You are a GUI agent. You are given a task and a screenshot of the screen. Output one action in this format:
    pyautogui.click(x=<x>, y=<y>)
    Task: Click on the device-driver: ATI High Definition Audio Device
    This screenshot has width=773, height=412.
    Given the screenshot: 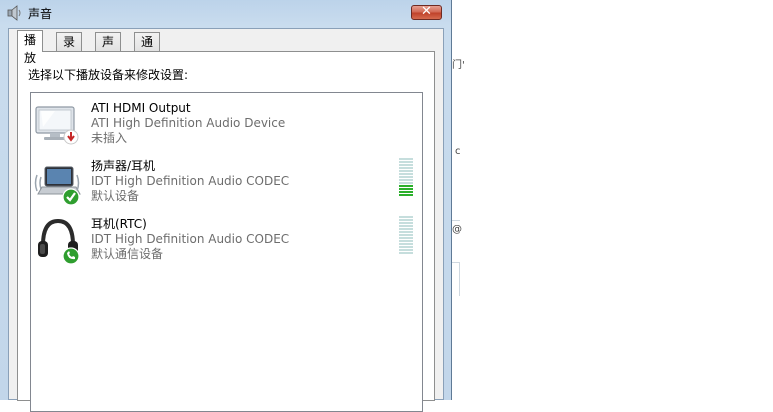 What is the action you would take?
    pyautogui.click(x=188, y=123)
    